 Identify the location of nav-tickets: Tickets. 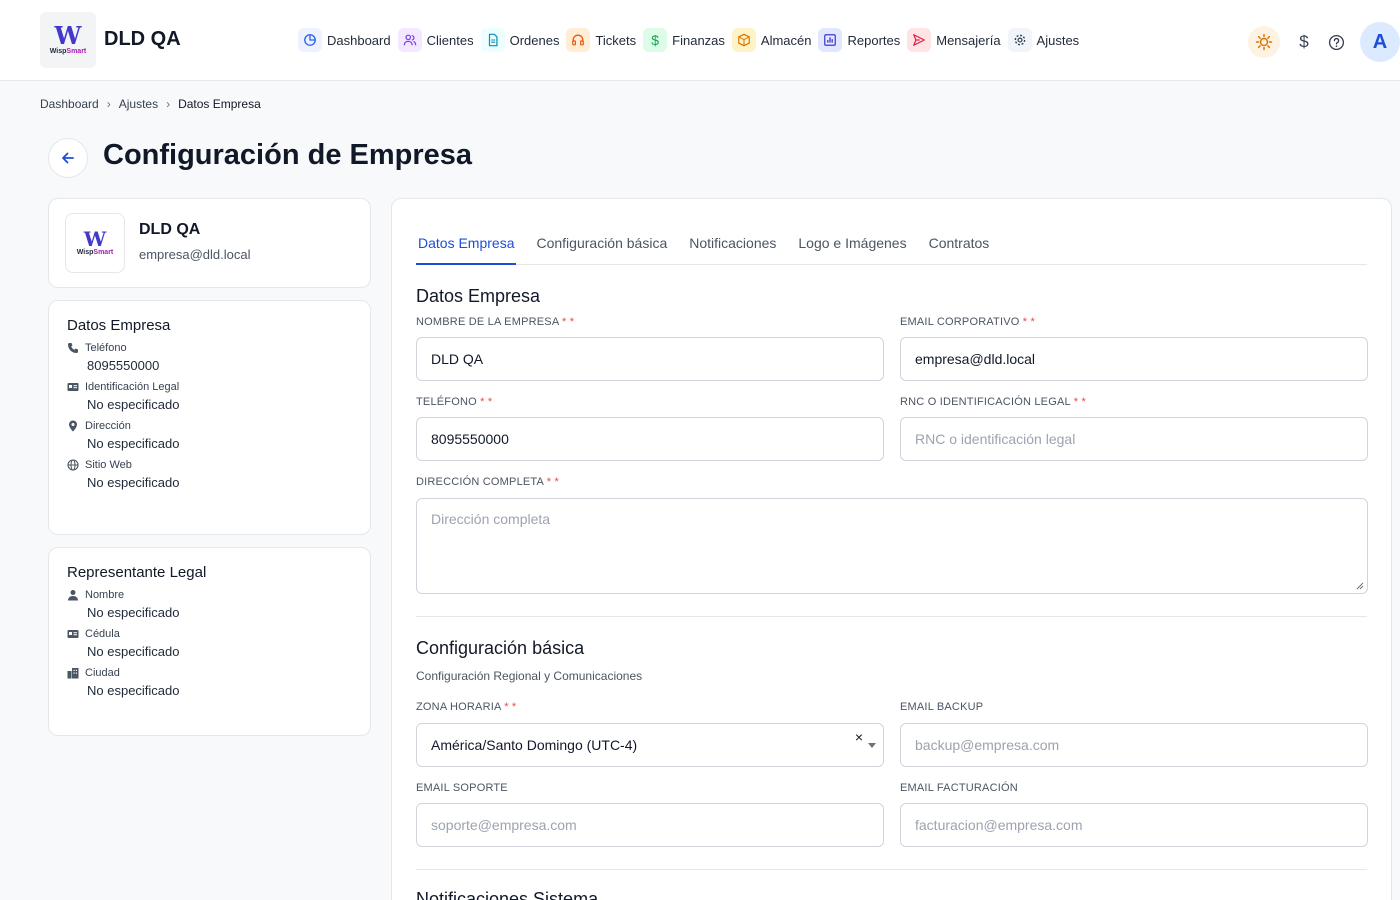
(601, 40).